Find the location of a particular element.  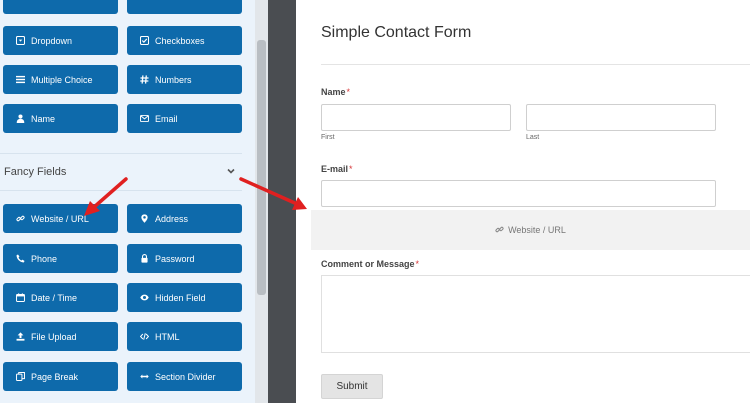

envelope-icon is located at coordinates (144, 119).